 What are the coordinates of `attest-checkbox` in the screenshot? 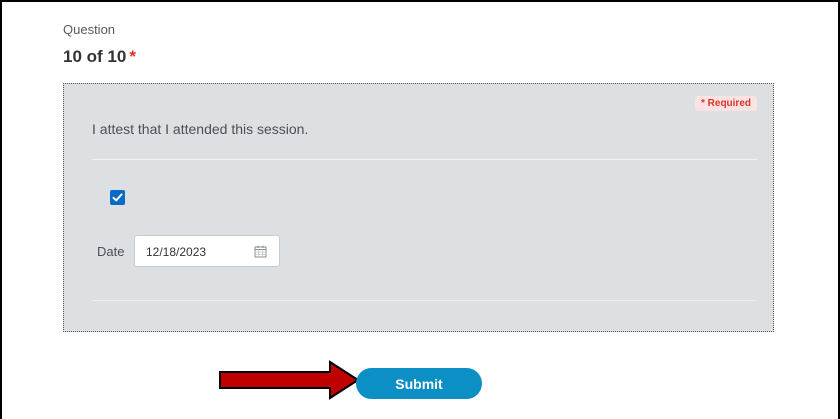 It's located at (117, 197).